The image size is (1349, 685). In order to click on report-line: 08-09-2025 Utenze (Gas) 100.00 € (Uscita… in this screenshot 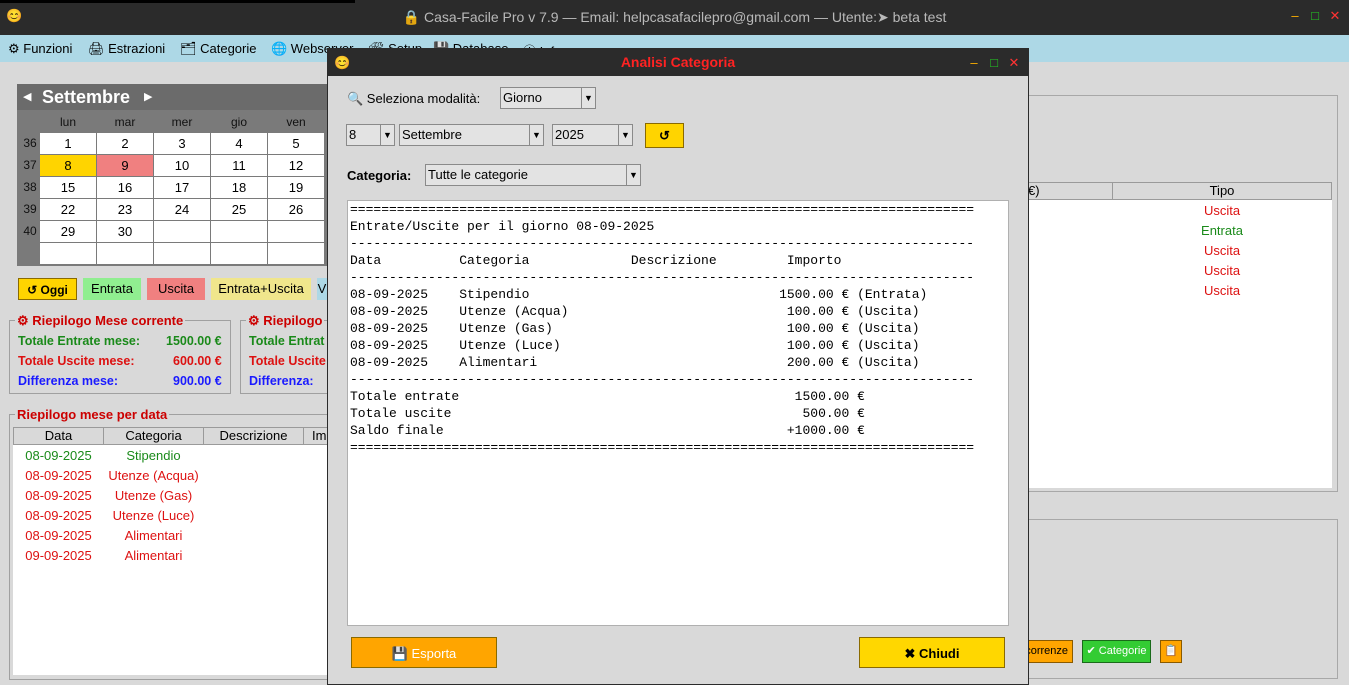, I will do `click(635, 328)`.